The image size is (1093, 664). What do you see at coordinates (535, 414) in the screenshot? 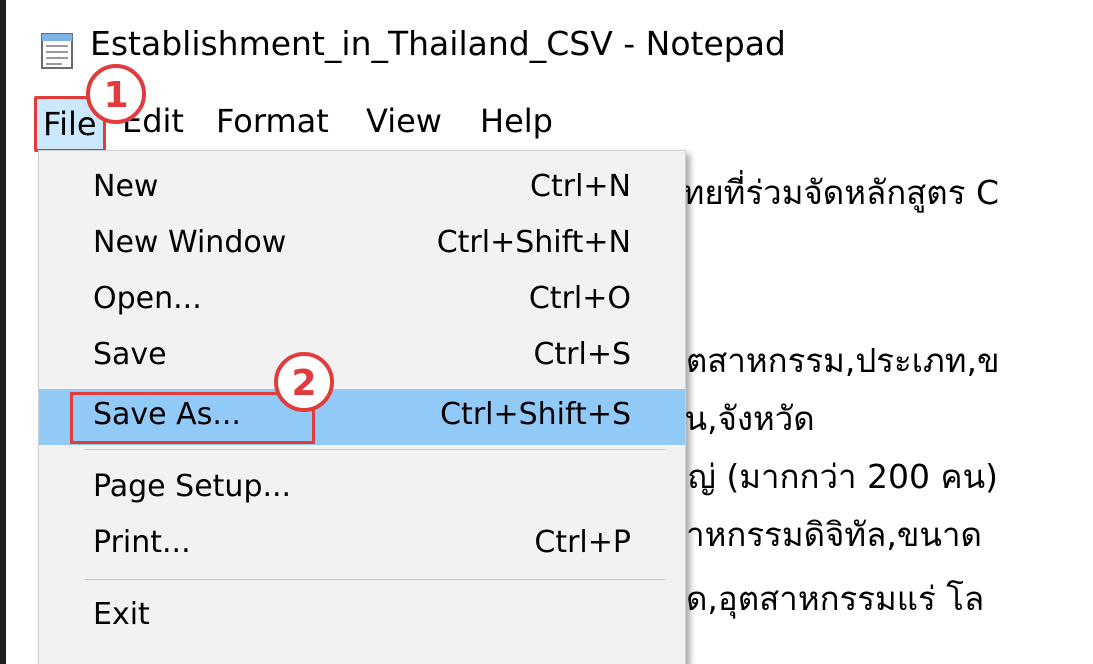
I see `menu-item-shortcut: Ctrl+Shift+S` at bounding box center [535, 414].